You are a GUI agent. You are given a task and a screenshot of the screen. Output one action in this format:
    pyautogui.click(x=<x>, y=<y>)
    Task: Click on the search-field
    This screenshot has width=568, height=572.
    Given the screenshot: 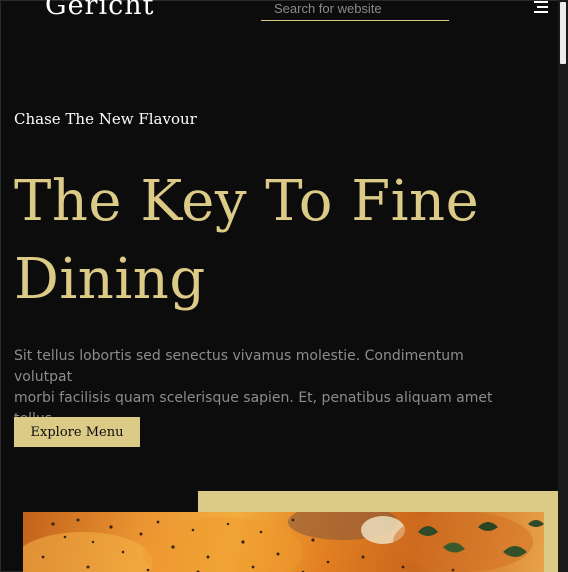 What is the action you would take?
    pyautogui.click(x=355, y=10)
    